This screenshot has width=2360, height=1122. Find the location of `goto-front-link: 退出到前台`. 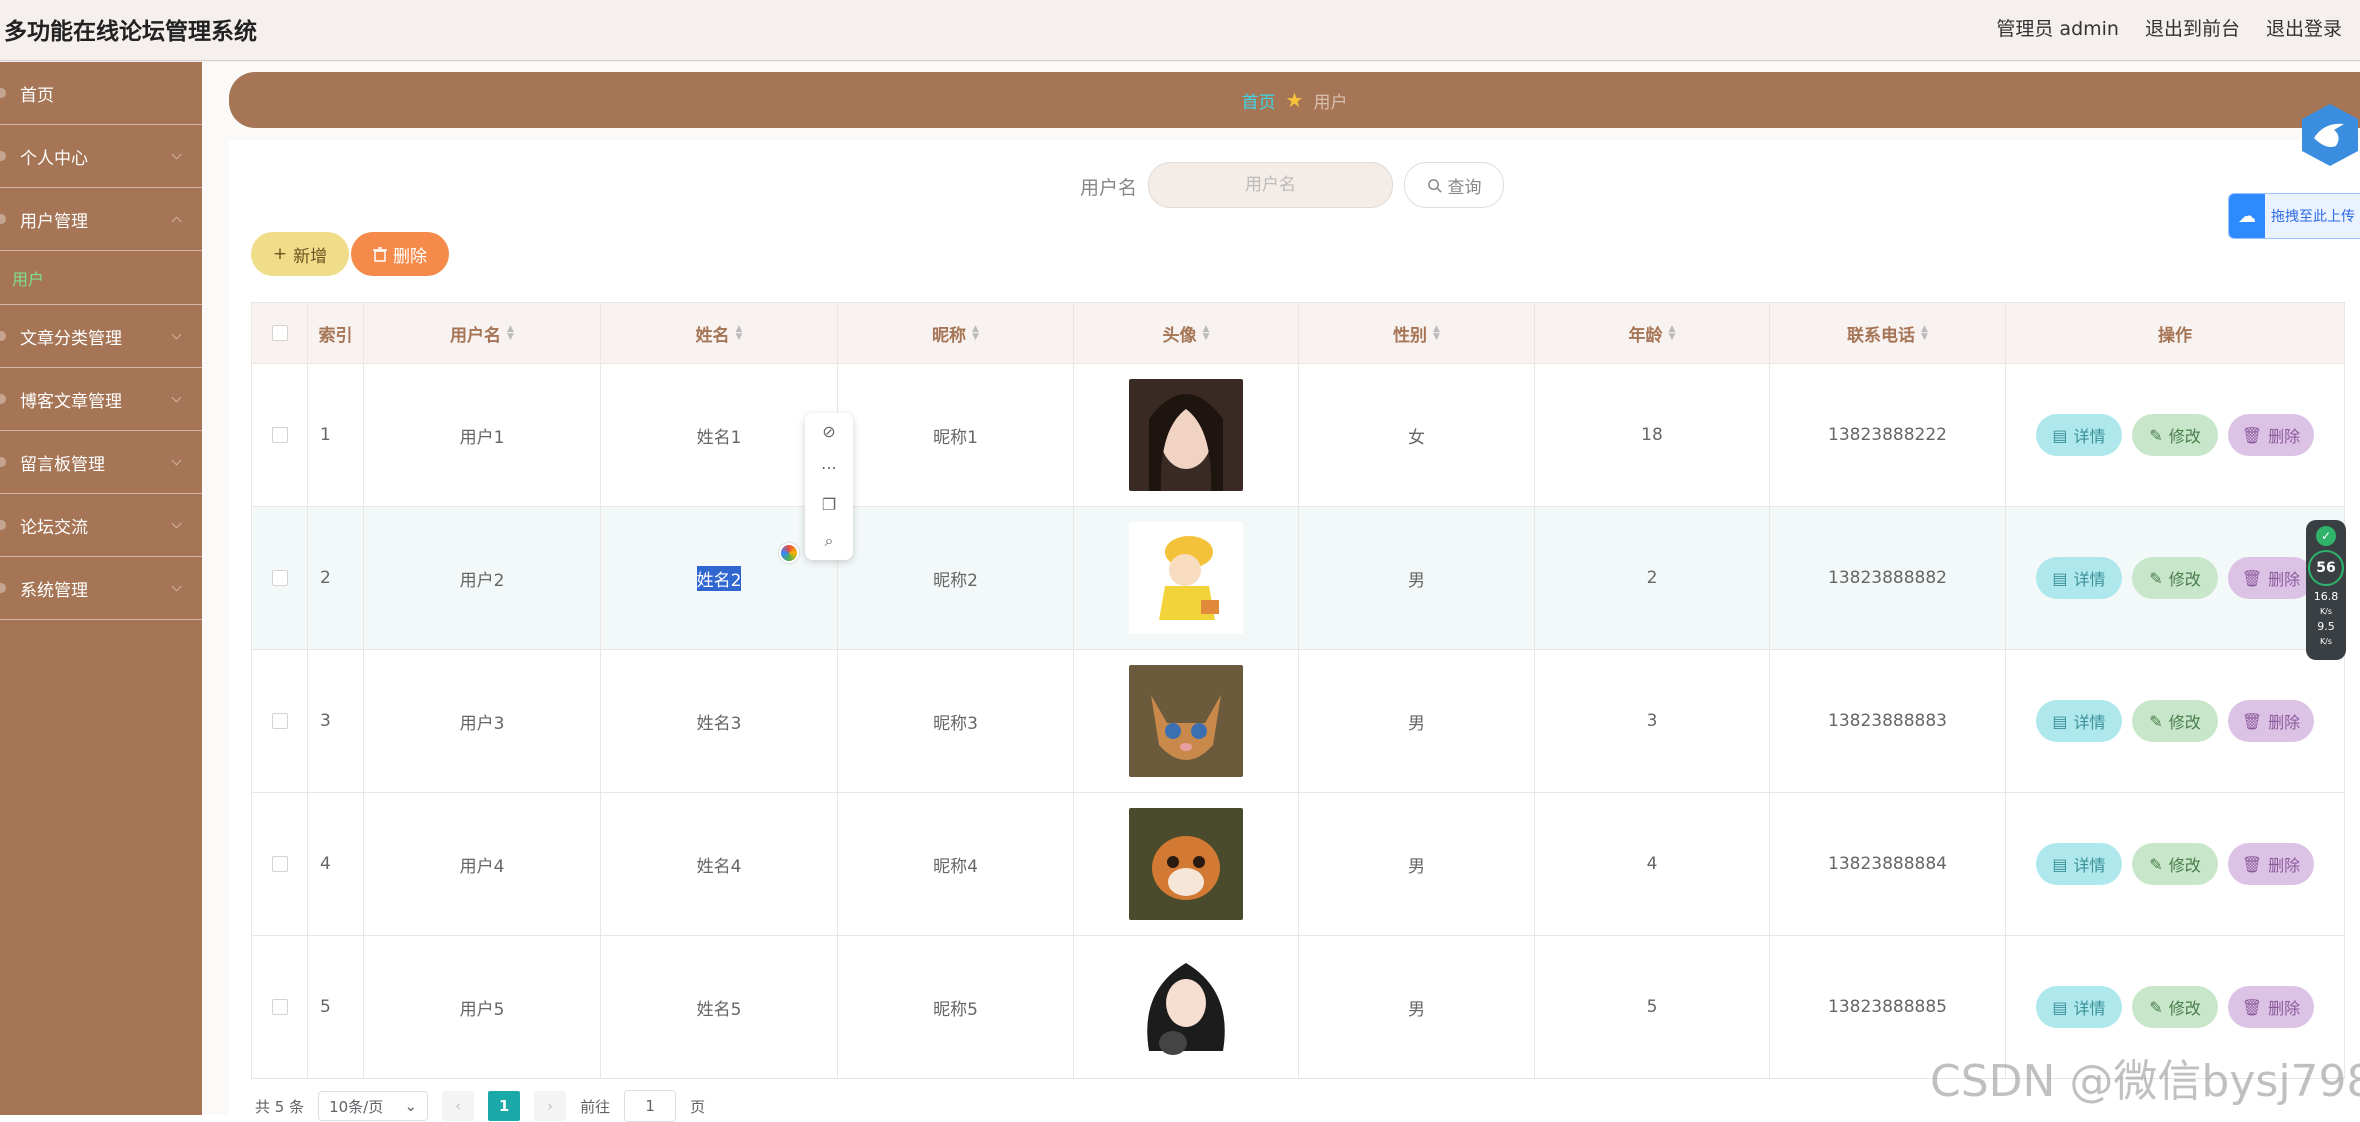

goto-front-link: 退出到前台 is located at coordinates (2192, 27).